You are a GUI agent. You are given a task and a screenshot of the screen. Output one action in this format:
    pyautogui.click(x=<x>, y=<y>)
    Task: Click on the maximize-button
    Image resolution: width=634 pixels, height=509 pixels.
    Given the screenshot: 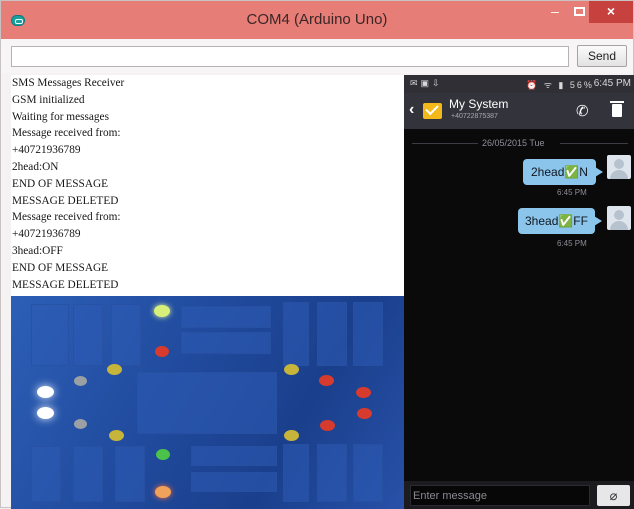 What is the action you would take?
    pyautogui.click(x=579, y=12)
    